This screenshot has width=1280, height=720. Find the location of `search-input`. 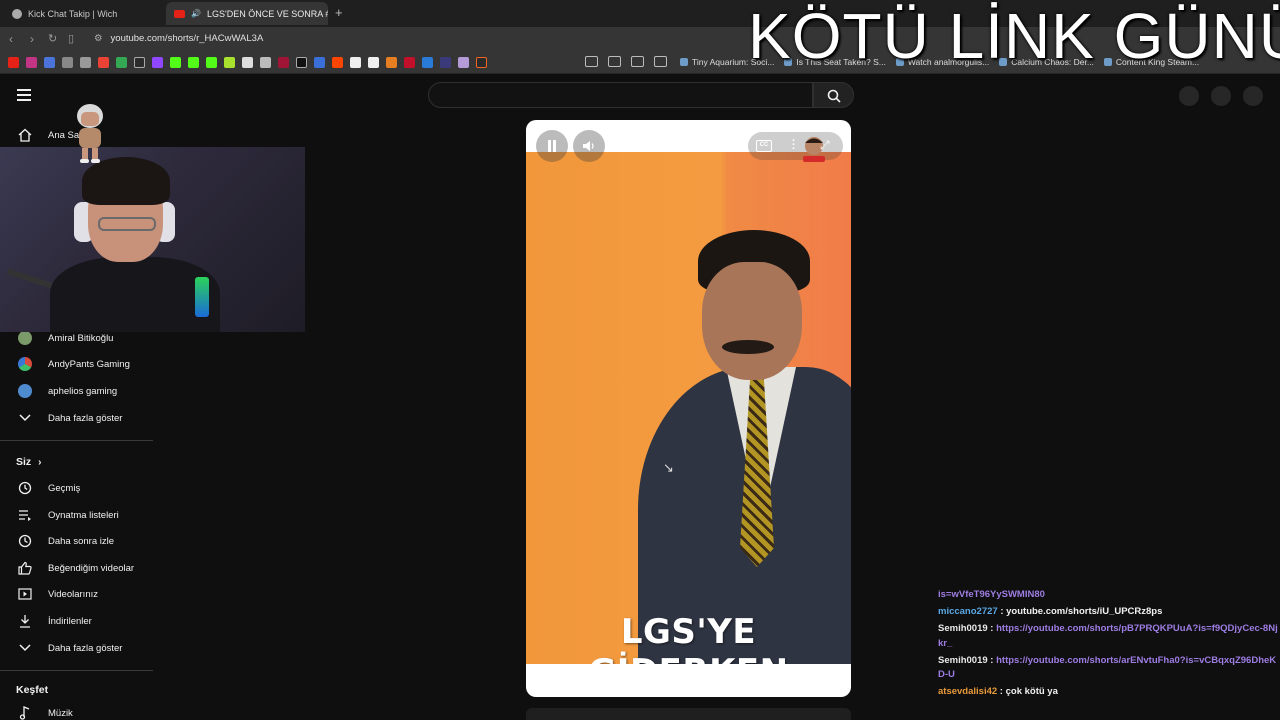

search-input is located at coordinates (620, 95).